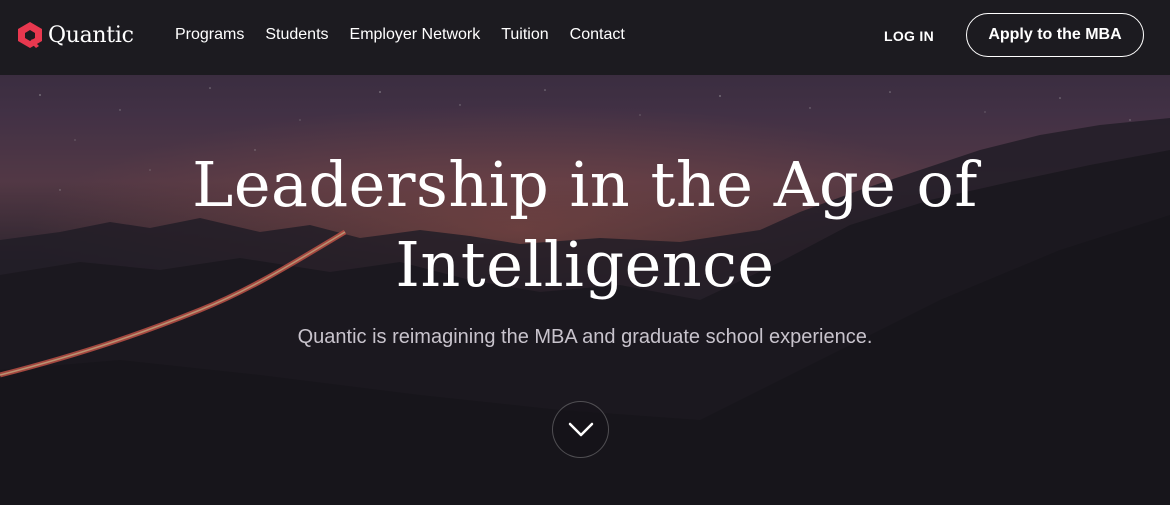 The image size is (1170, 505). I want to click on apply-to-mba-button: Apply to the MBA, so click(1055, 35).